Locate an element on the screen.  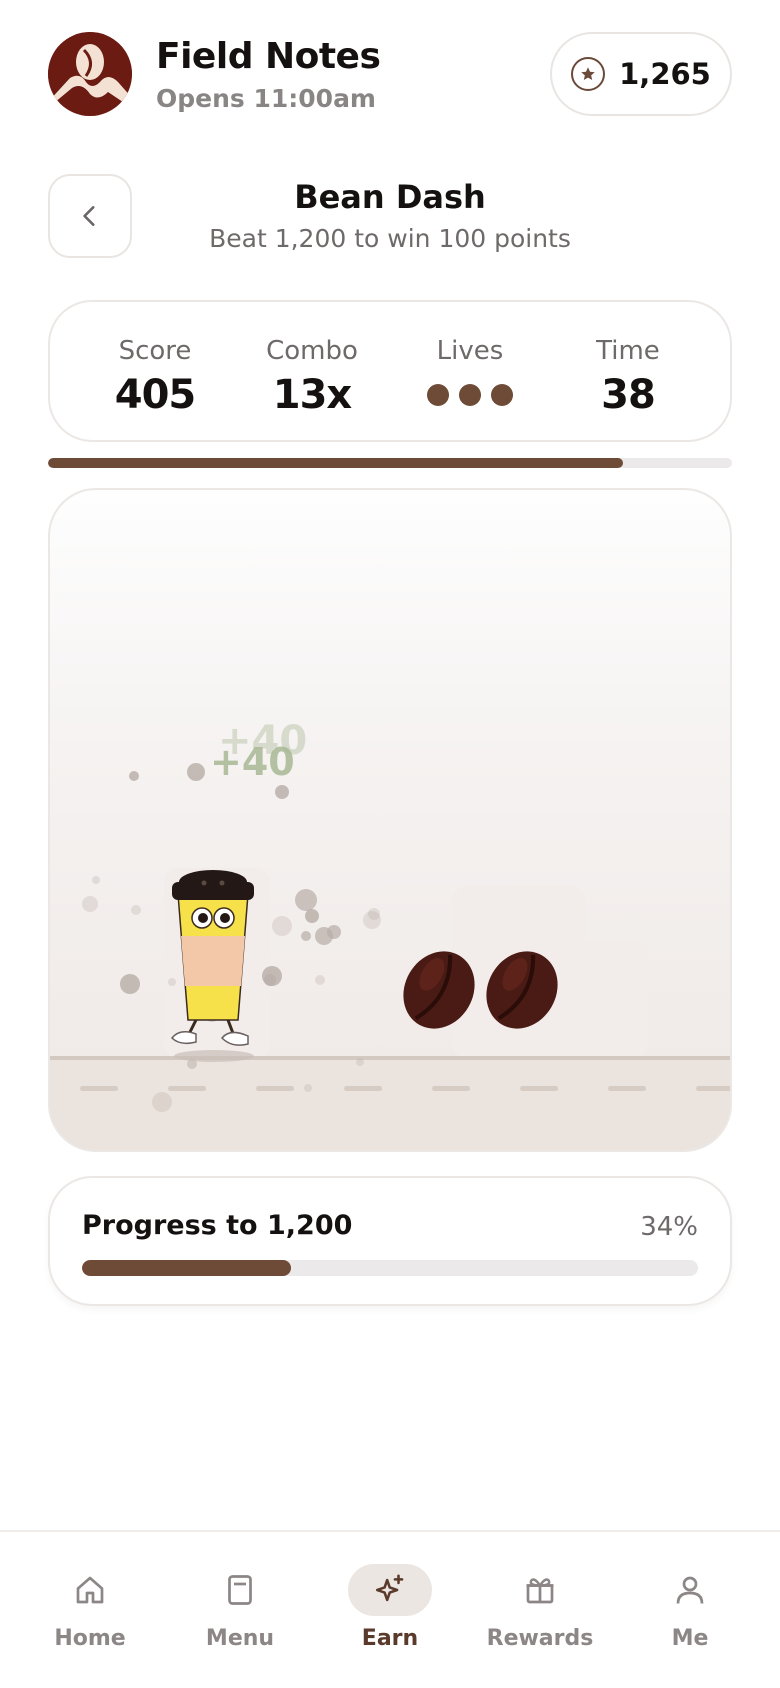
points-balance-button: 1,265 is located at coordinates (641, 74).